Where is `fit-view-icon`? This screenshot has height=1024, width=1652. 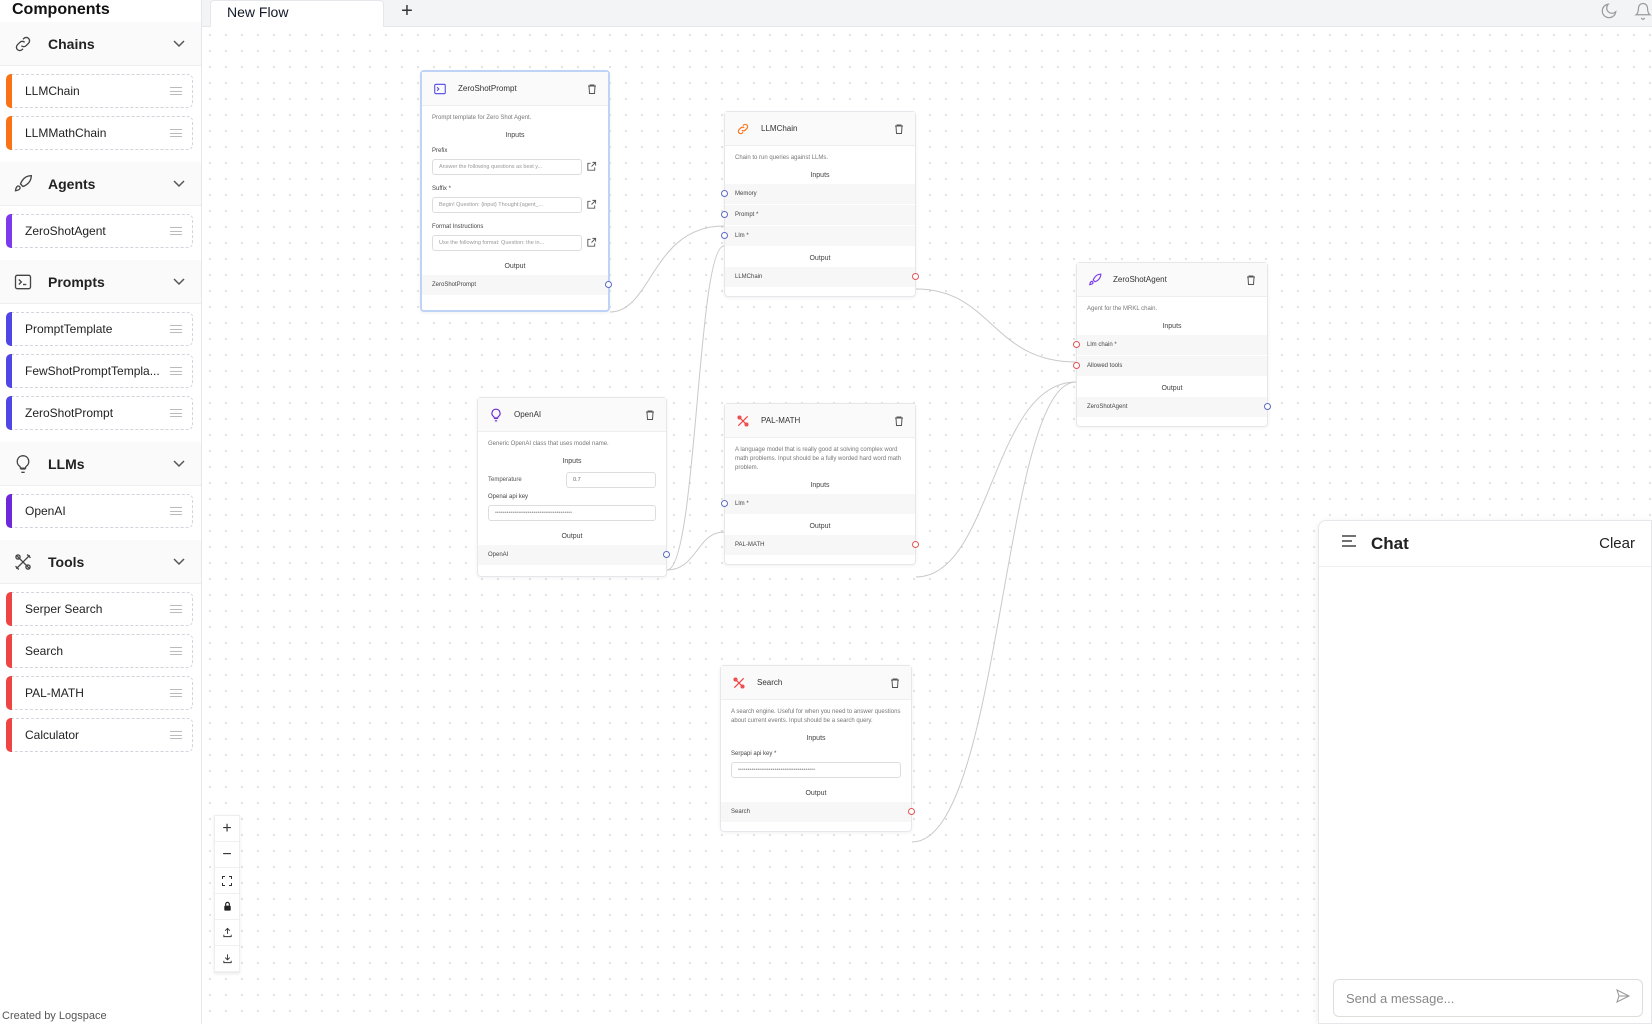 fit-view-icon is located at coordinates (227, 881).